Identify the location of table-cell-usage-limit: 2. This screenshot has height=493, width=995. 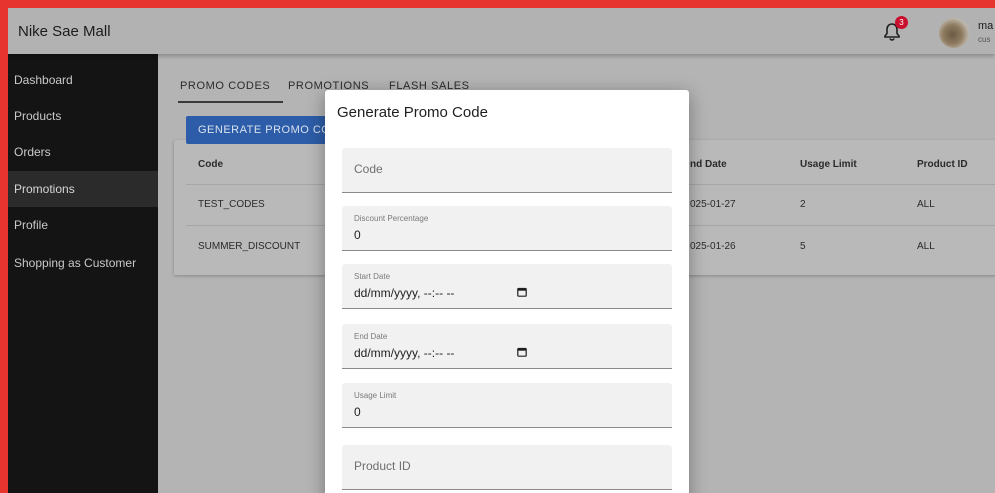
(803, 204).